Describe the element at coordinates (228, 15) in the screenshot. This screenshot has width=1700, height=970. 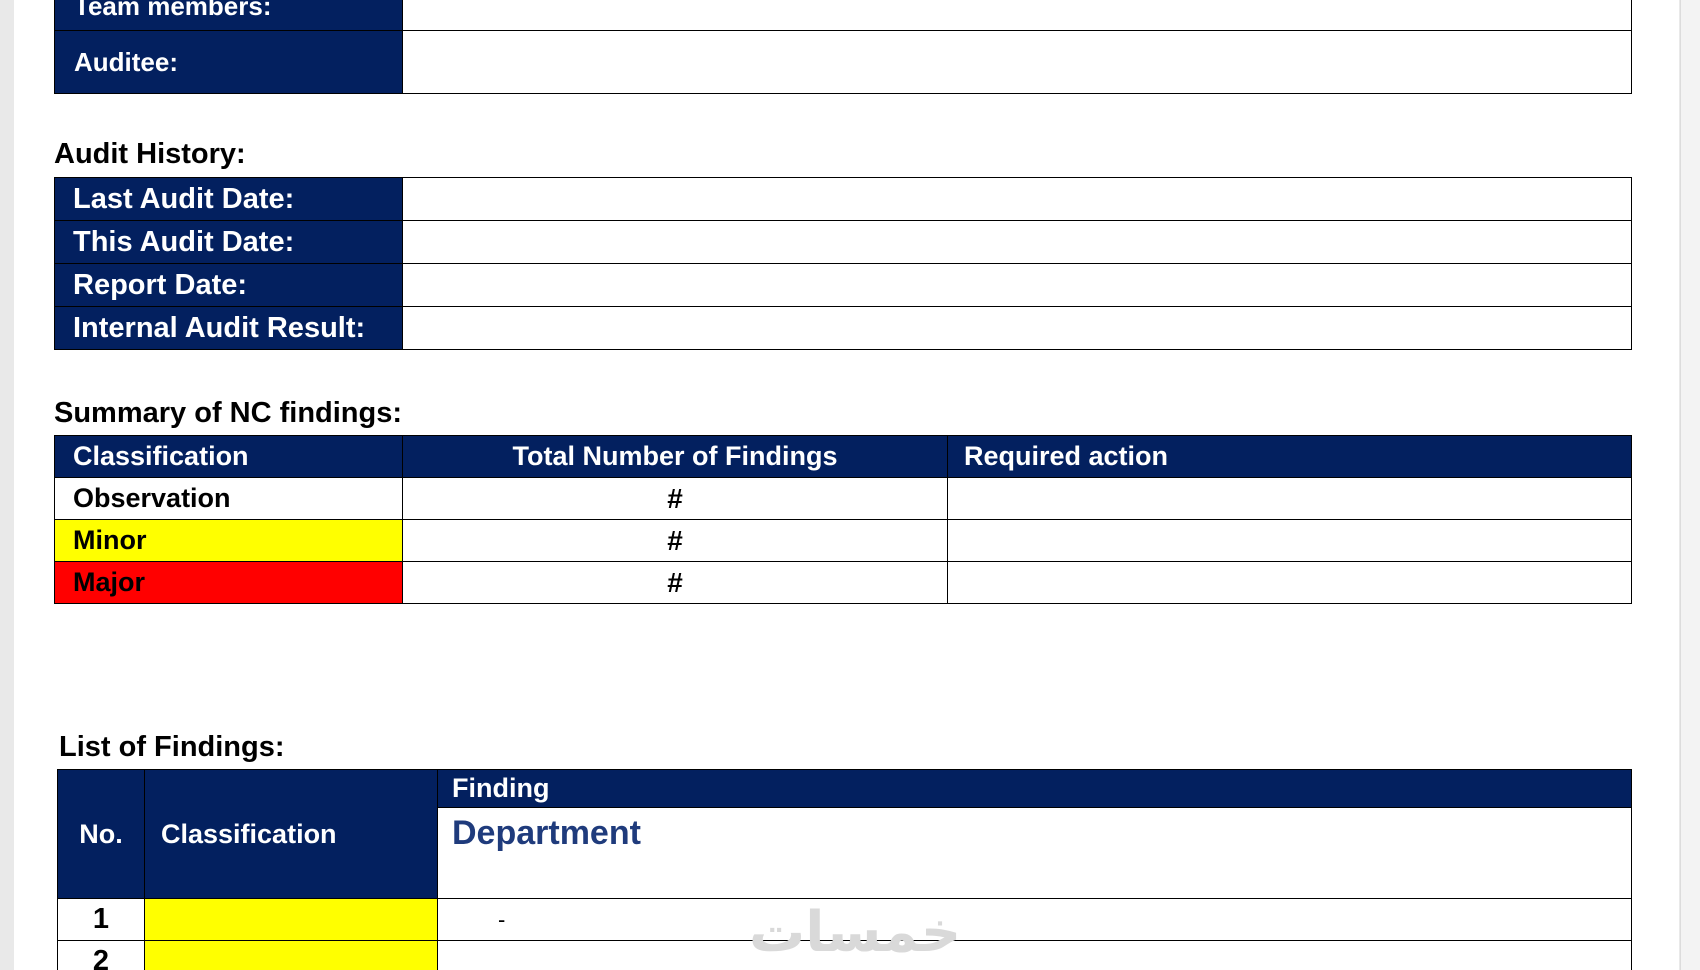
I see `team-members-label: Team members:` at that location.